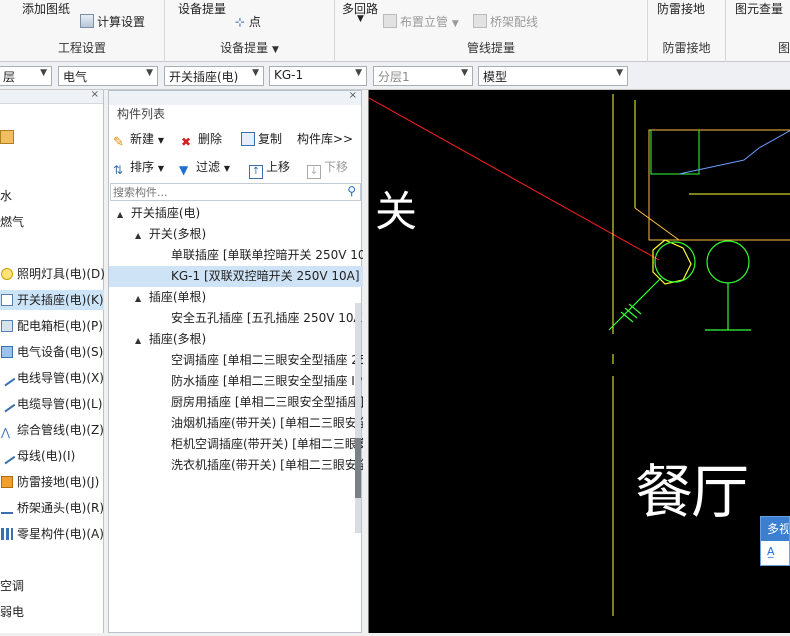 The image size is (790, 636). What do you see at coordinates (358, 468) in the screenshot?
I see `scrollbar-thumb` at bounding box center [358, 468].